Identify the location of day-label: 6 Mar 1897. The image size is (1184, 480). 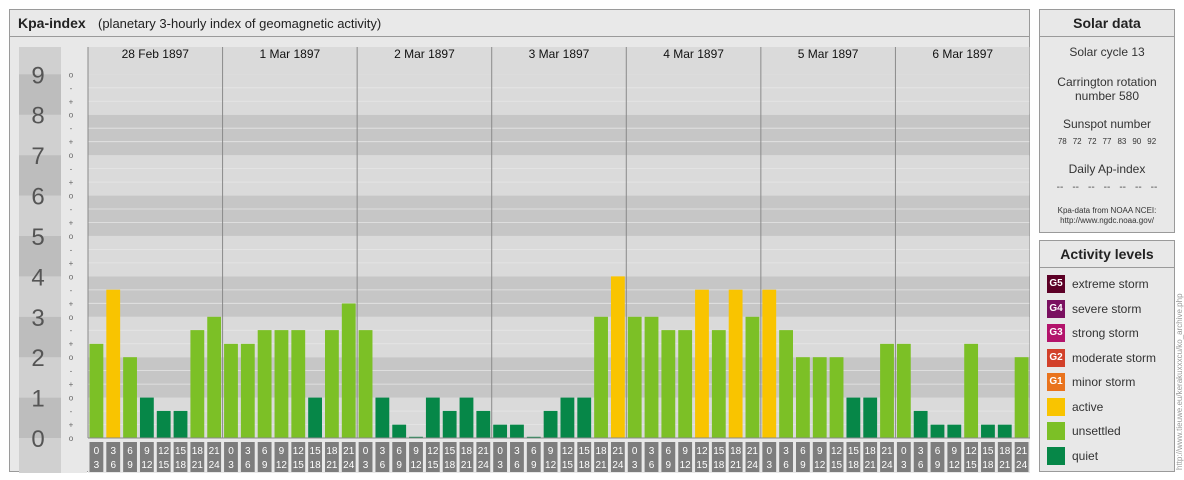
(962, 54).